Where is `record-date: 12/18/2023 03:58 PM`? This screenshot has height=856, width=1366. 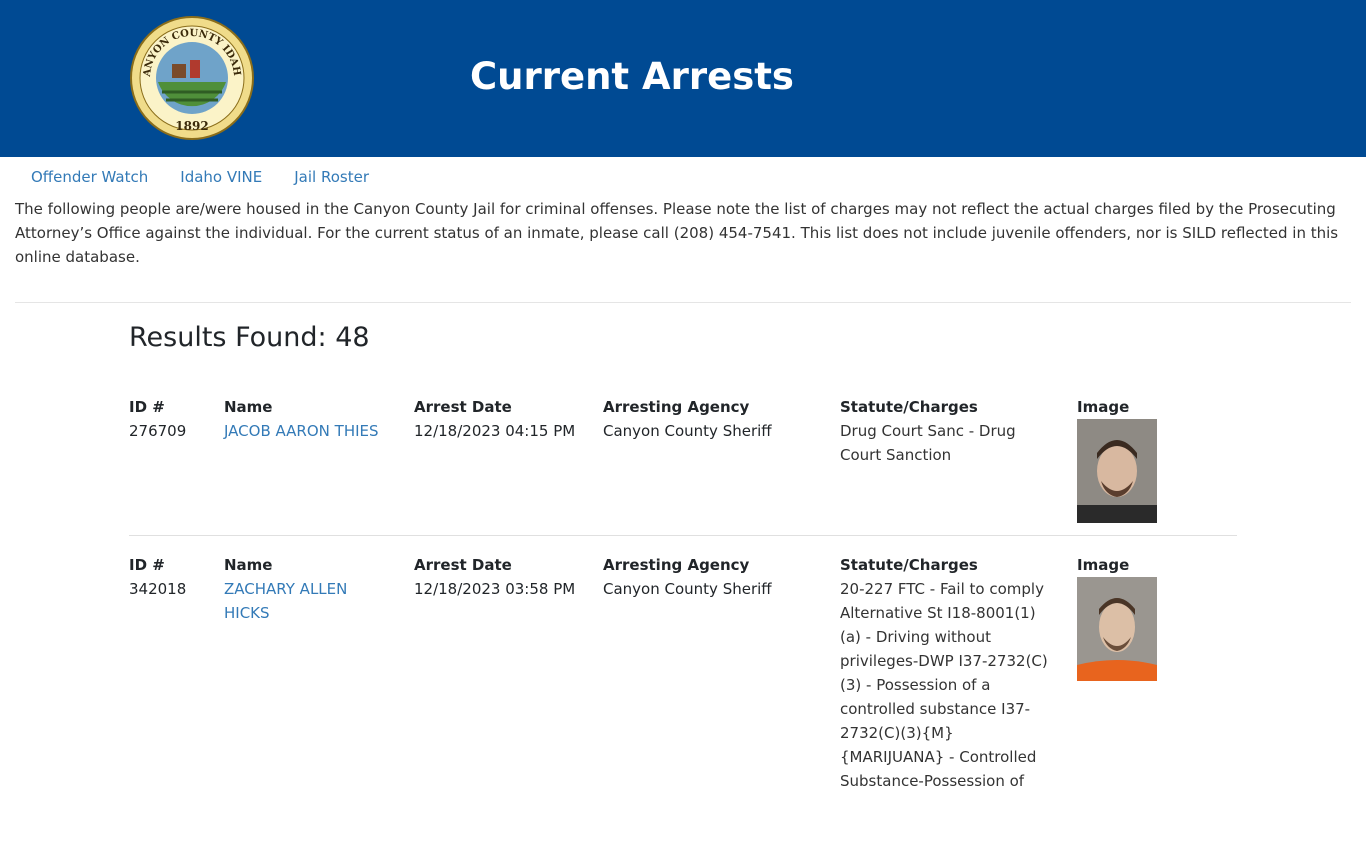
record-date: 12/18/2023 03:58 PM is located at coordinates (495, 589).